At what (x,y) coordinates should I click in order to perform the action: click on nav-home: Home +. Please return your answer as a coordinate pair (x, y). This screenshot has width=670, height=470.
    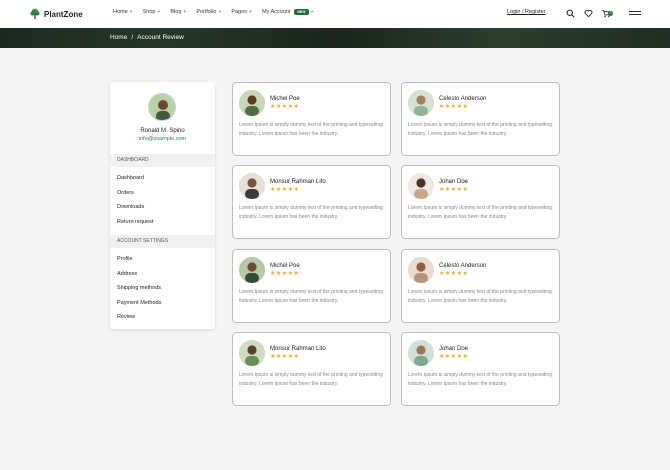
    Looking at the image, I should click on (123, 12).